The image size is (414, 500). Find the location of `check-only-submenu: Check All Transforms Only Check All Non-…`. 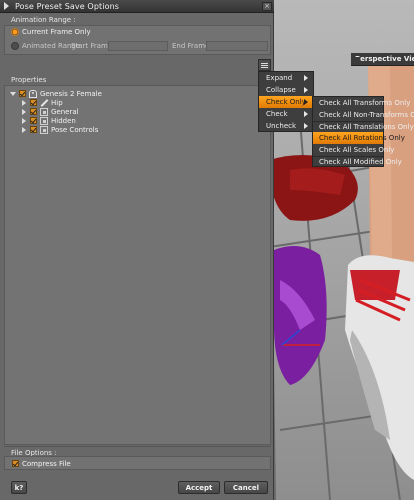

check-only-submenu: Check All Transforms Only Check All Non-… is located at coordinates (363, 132).